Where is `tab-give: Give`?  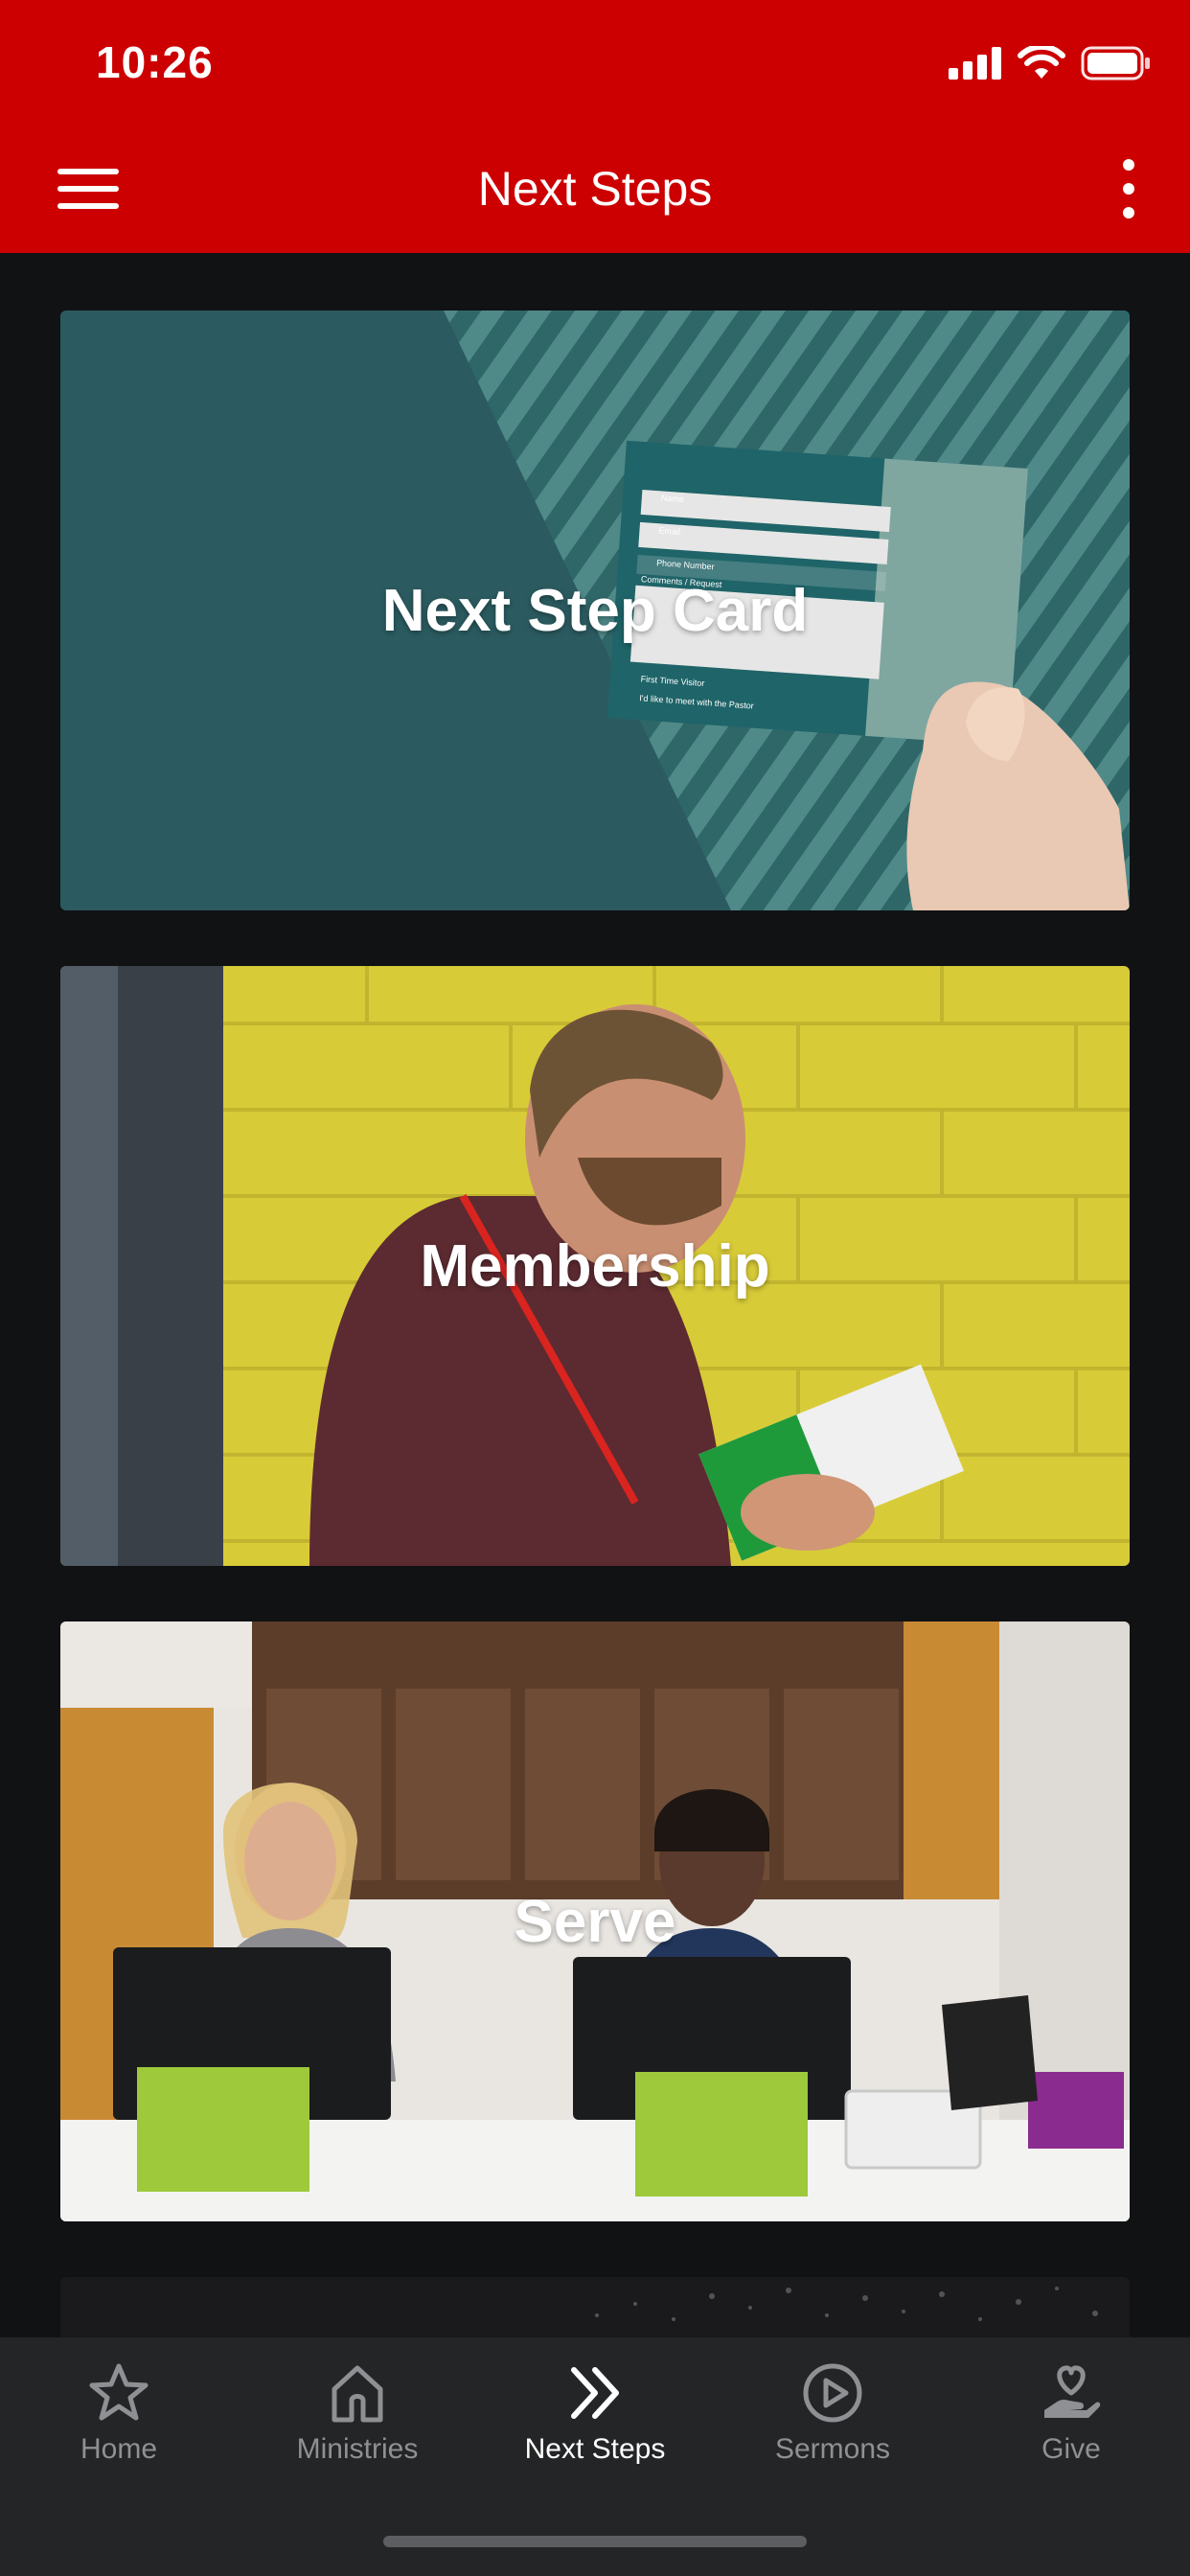
tab-give: Give is located at coordinates (1071, 2414).